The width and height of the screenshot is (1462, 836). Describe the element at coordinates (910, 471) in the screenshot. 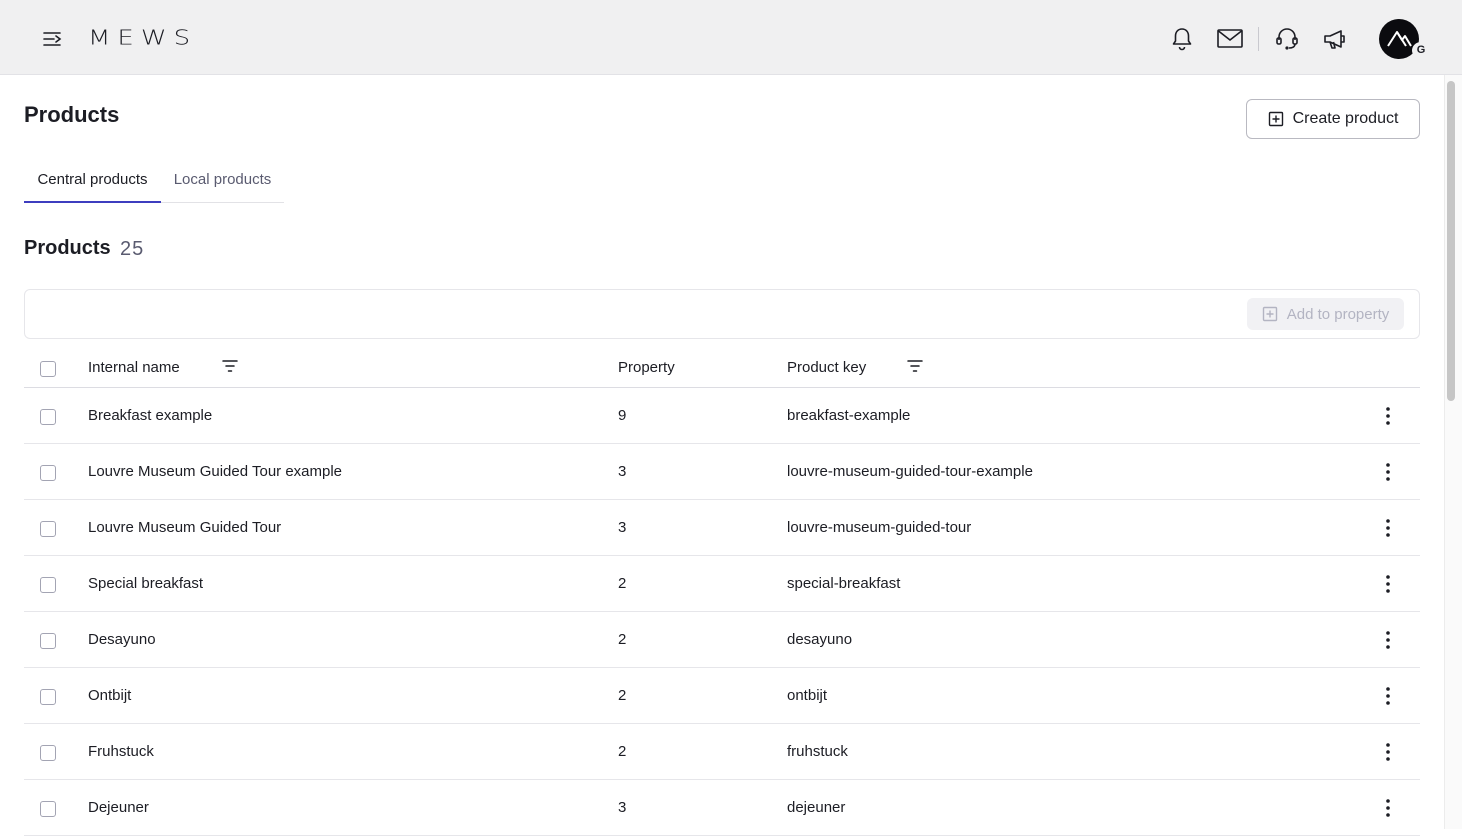

I see `cell-product-key: louvre-museum-guided-tour-example` at that location.